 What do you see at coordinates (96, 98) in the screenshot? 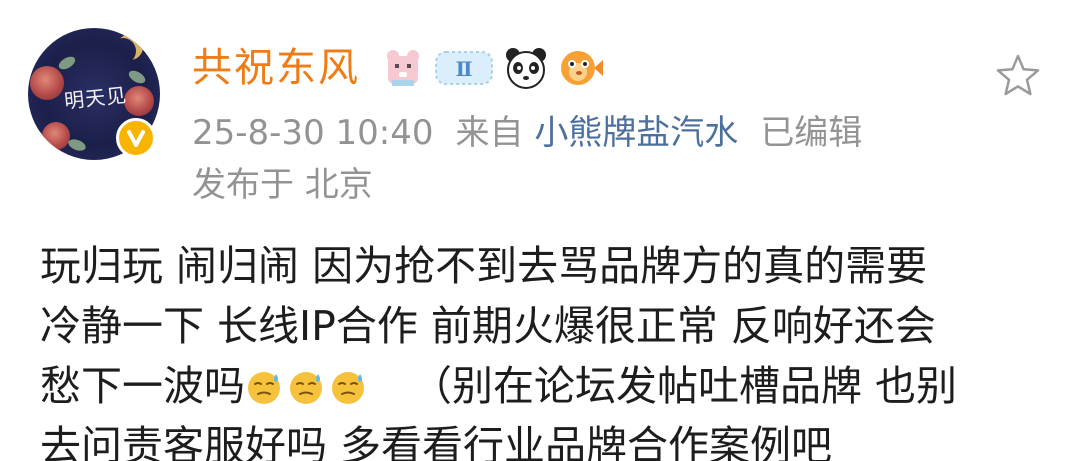
I see `avatar-signature: 明天见` at bounding box center [96, 98].